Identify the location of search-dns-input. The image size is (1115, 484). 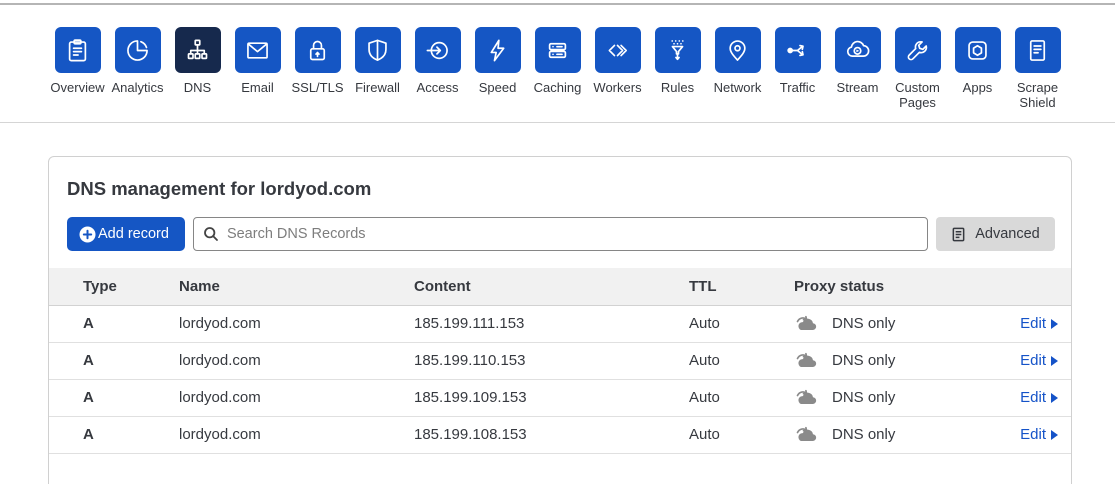
(560, 234).